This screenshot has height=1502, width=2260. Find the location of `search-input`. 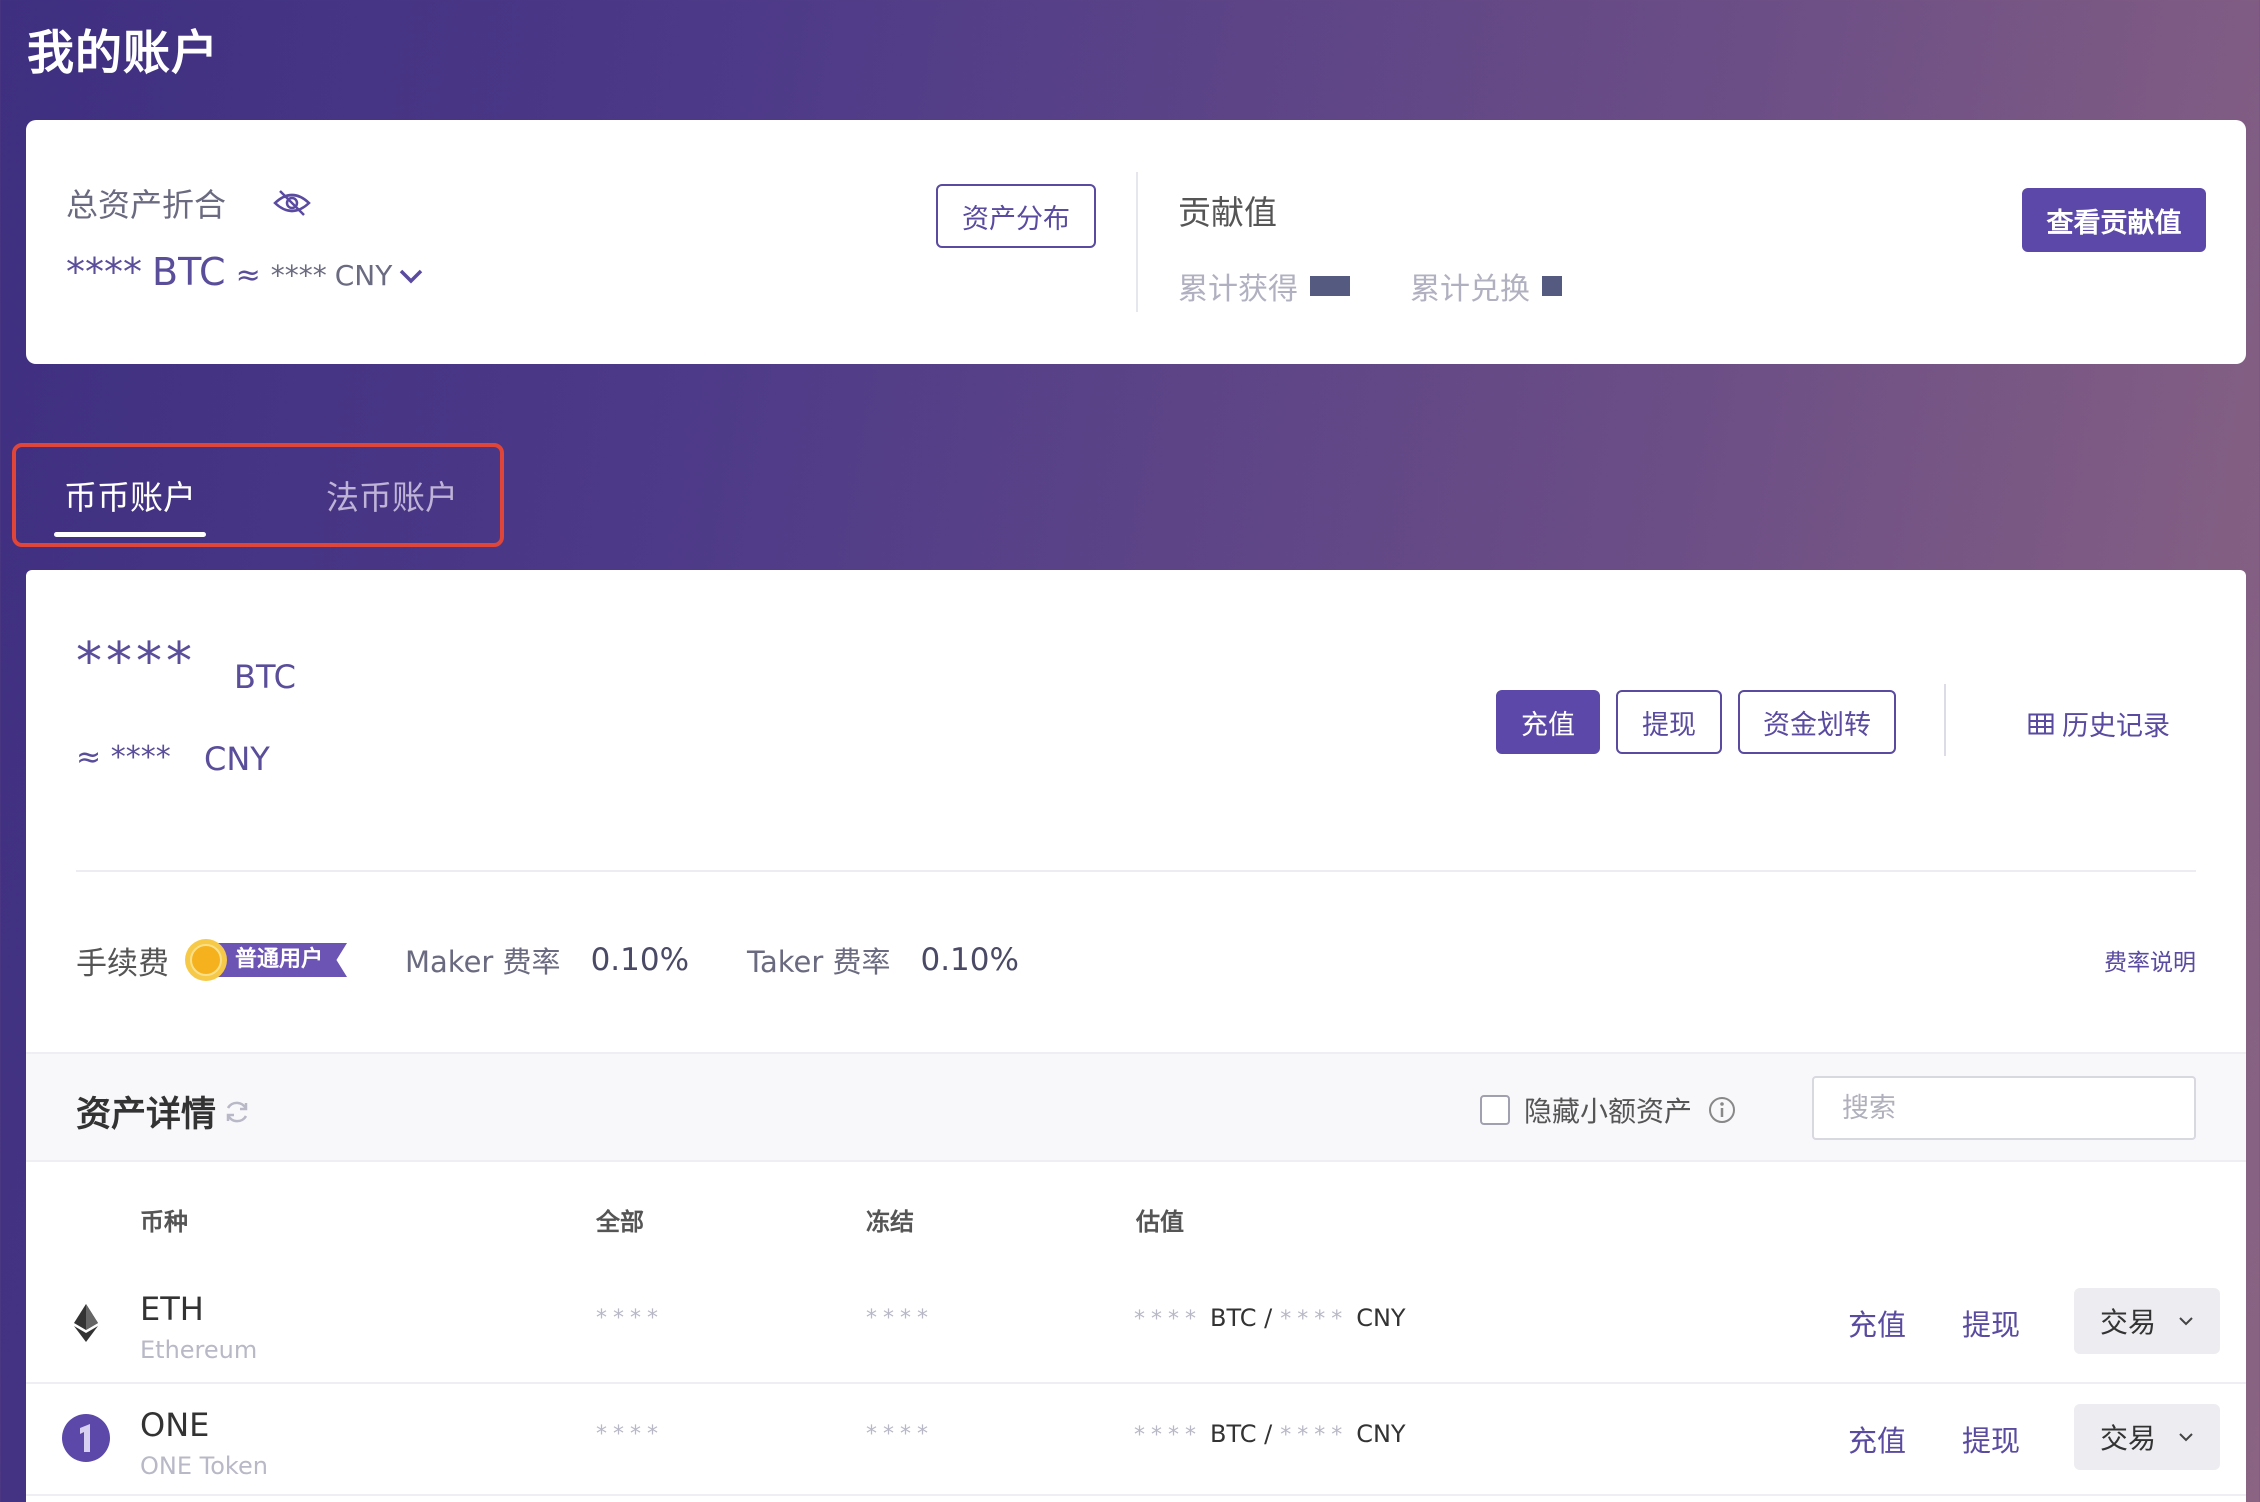

search-input is located at coordinates (2004, 1108).